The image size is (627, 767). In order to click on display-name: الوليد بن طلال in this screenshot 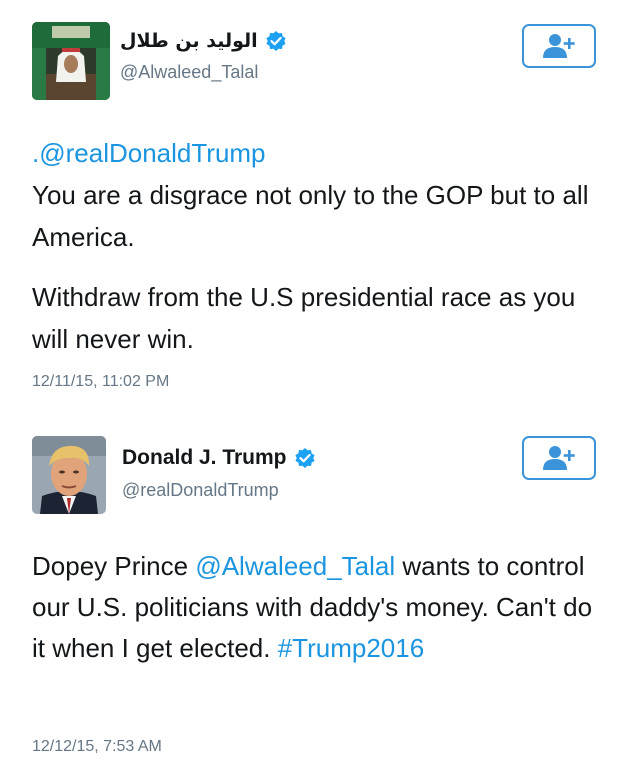, I will do `click(189, 41)`.